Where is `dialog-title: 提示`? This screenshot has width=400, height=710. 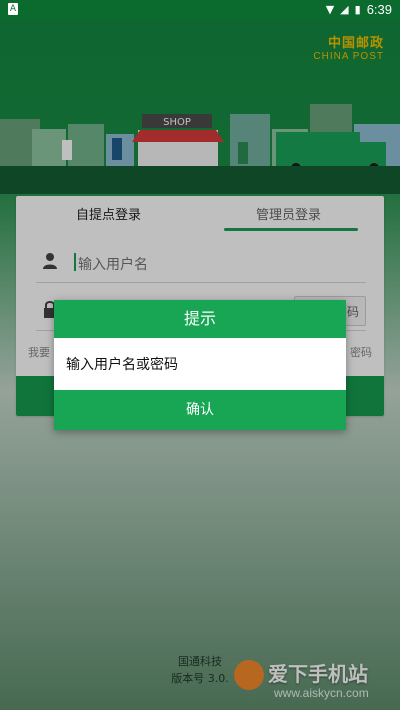 dialog-title: 提示 is located at coordinates (200, 319).